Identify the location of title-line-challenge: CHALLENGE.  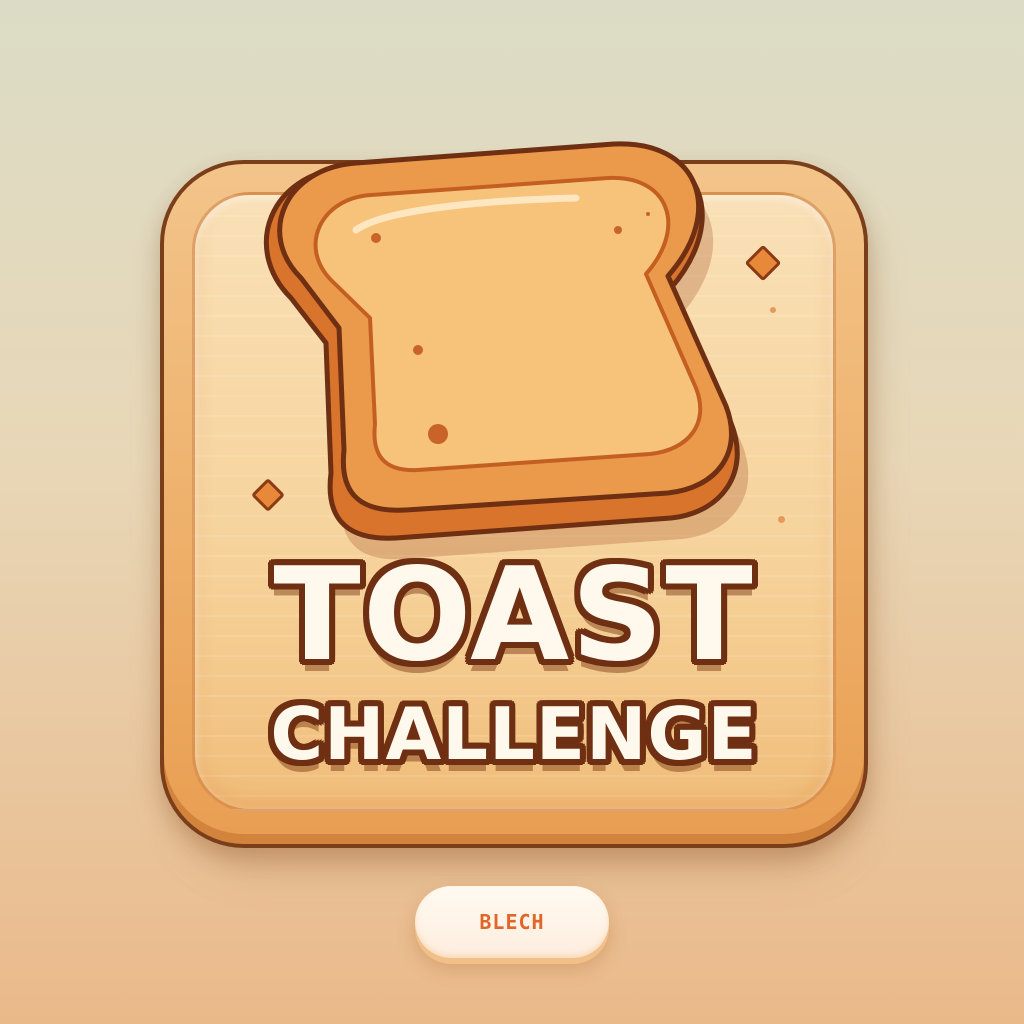
(514, 734).